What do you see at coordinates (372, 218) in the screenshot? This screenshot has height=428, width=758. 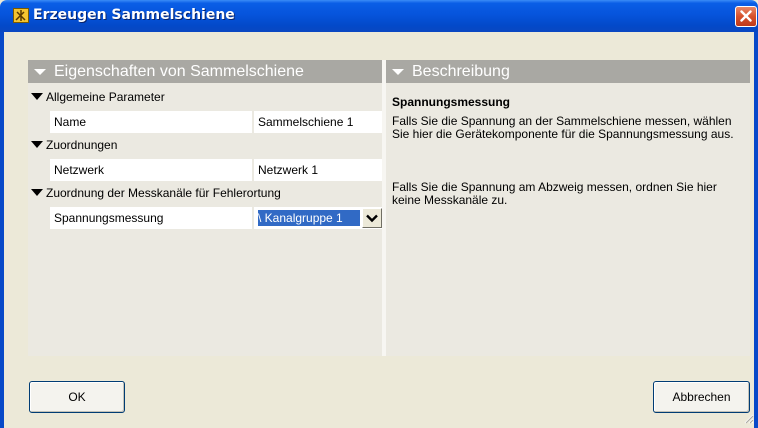 I see `dropdown-button` at bounding box center [372, 218].